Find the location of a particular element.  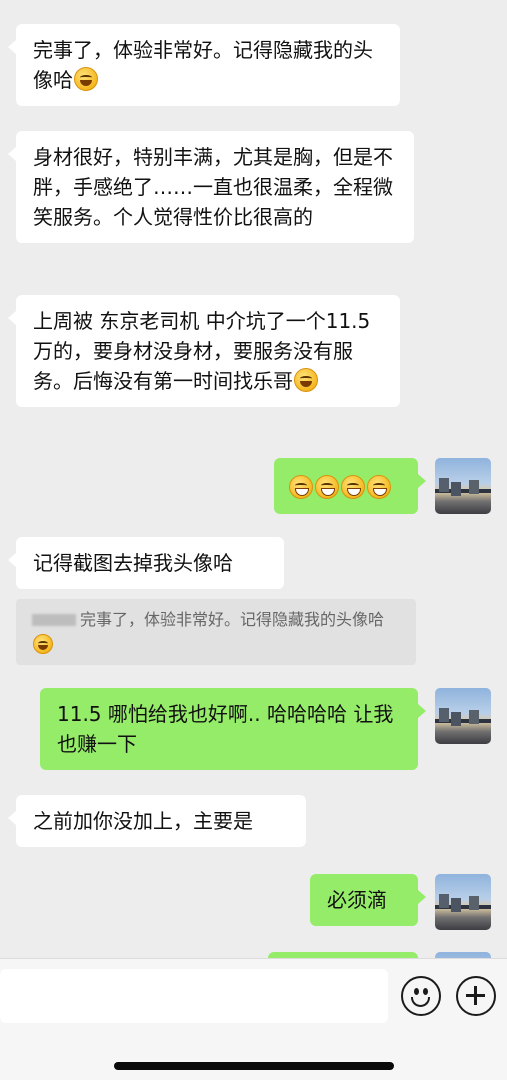

message-text: 记得截图去掉我头像哈 is located at coordinates (133, 563).